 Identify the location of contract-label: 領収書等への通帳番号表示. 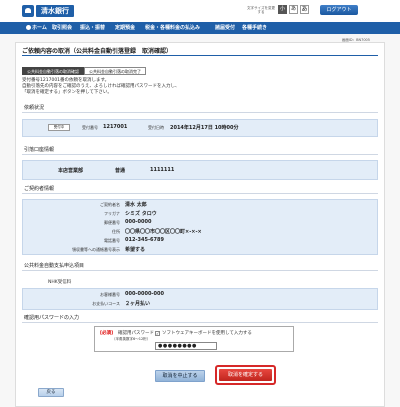
(96, 249).